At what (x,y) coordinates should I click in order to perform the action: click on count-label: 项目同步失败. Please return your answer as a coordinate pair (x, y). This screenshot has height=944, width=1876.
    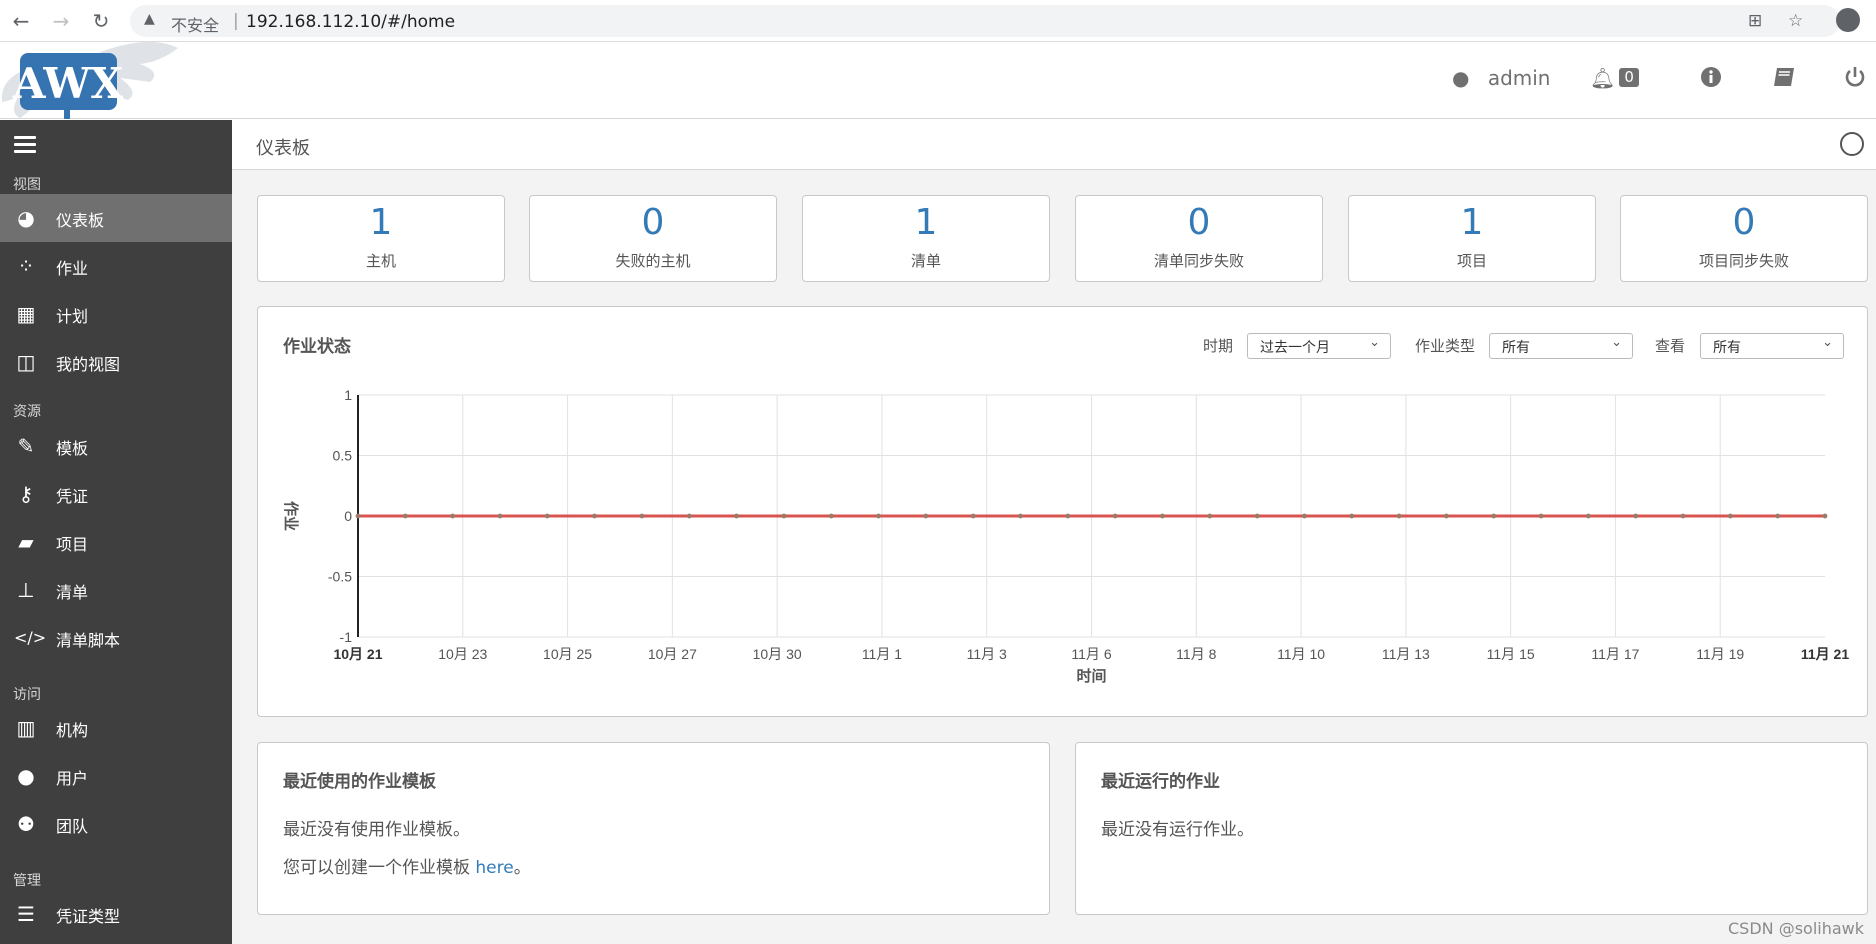
    Looking at the image, I should click on (1743, 261).